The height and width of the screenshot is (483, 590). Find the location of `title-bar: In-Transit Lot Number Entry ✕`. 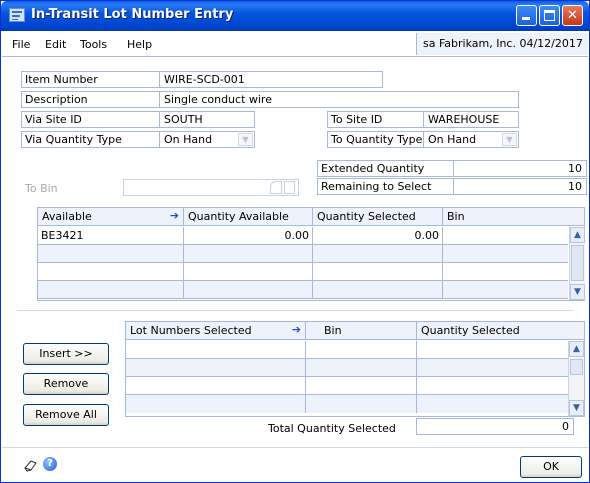

title-bar: In-Transit Lot Number Entry ✕ is located at coordinates (295, 16).